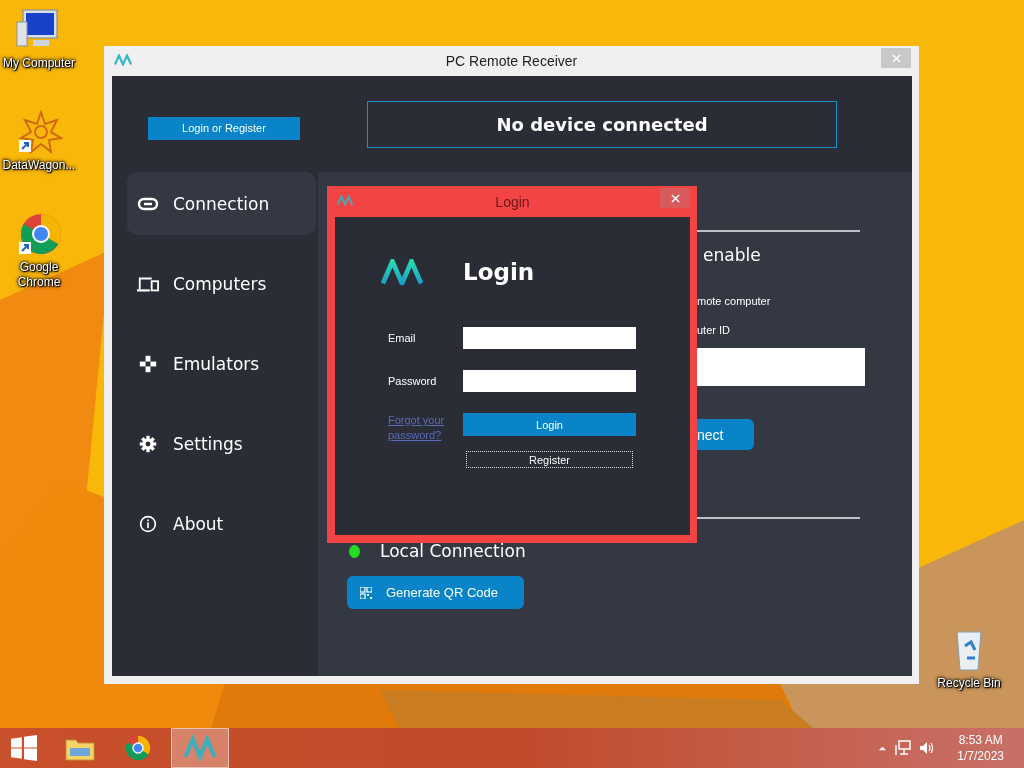 The width and height of the screenshot is (1024, 768). What do you see at coordinates (148, 443) in the screenshot?
I see `gear-icon` at bounding box center [148, 443].